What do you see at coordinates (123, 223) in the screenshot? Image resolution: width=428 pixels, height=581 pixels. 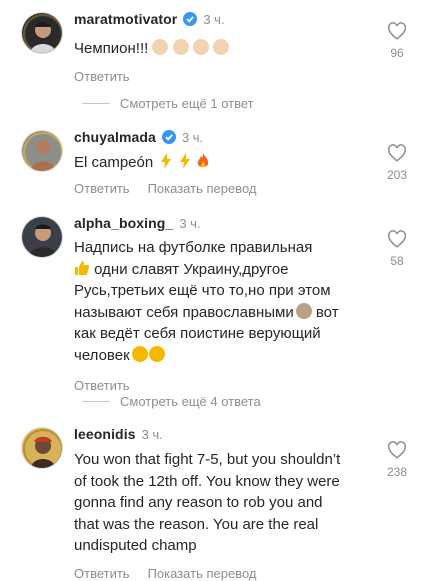 I see `username: alpha_boxing_` at bounding box center [123, 223].